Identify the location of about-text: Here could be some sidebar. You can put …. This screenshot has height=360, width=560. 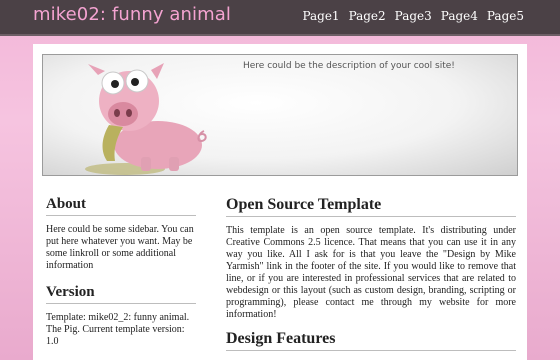
(120, 247).